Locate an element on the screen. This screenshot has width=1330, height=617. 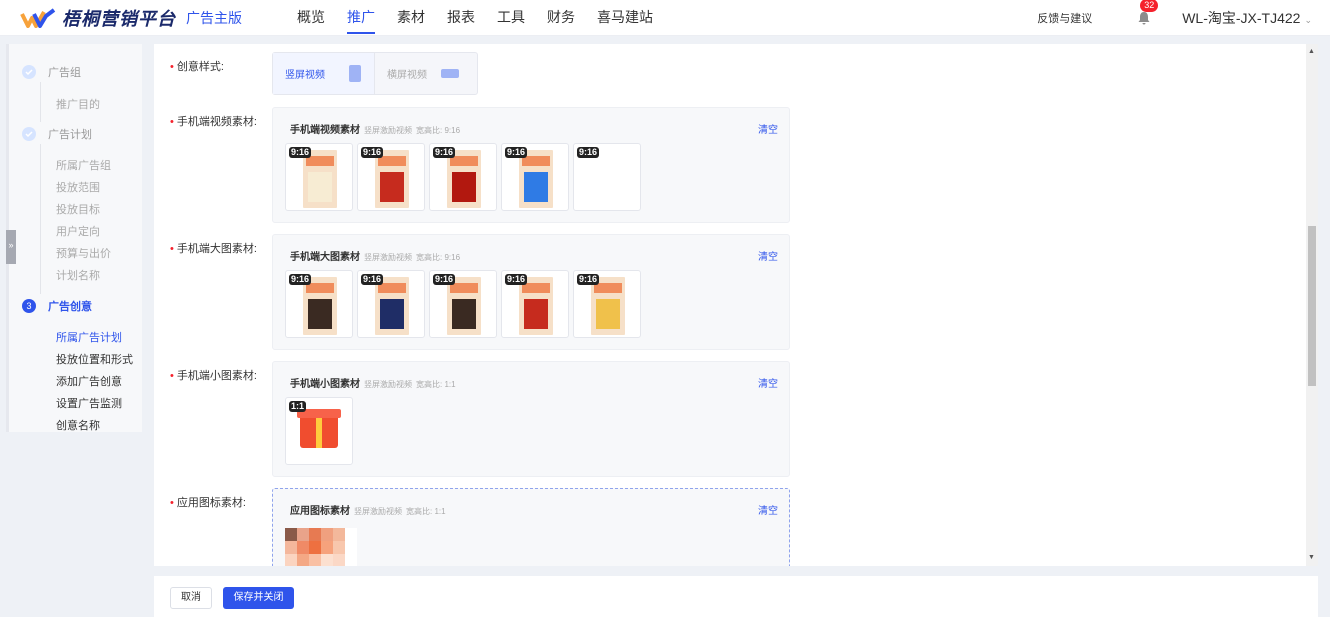
brand-name: 梧桐营销平台 is located at coordinates (119, 18).